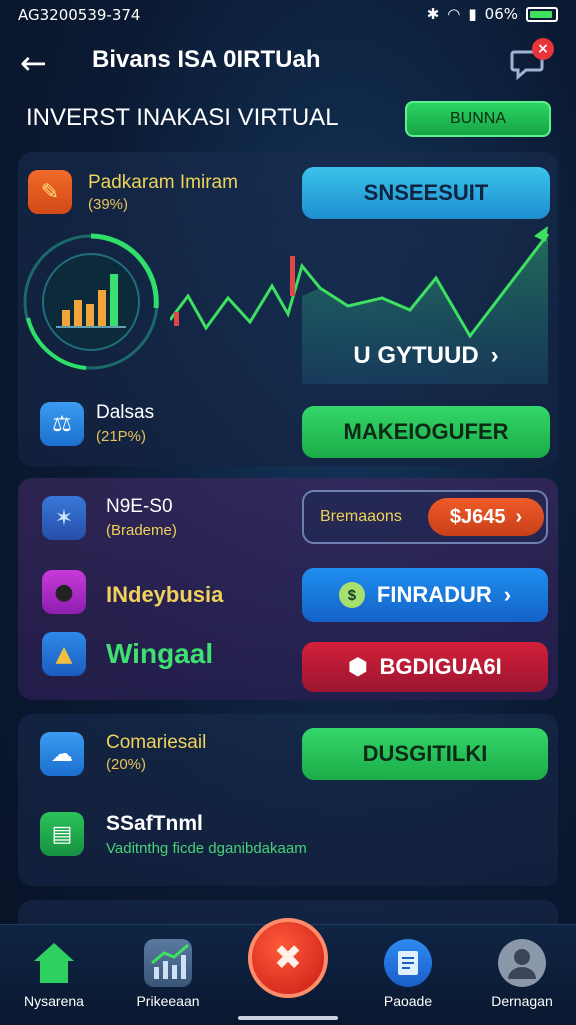 The image size is (576, 1025). I want to click on bomb-icon: ●, so click(64, 592).